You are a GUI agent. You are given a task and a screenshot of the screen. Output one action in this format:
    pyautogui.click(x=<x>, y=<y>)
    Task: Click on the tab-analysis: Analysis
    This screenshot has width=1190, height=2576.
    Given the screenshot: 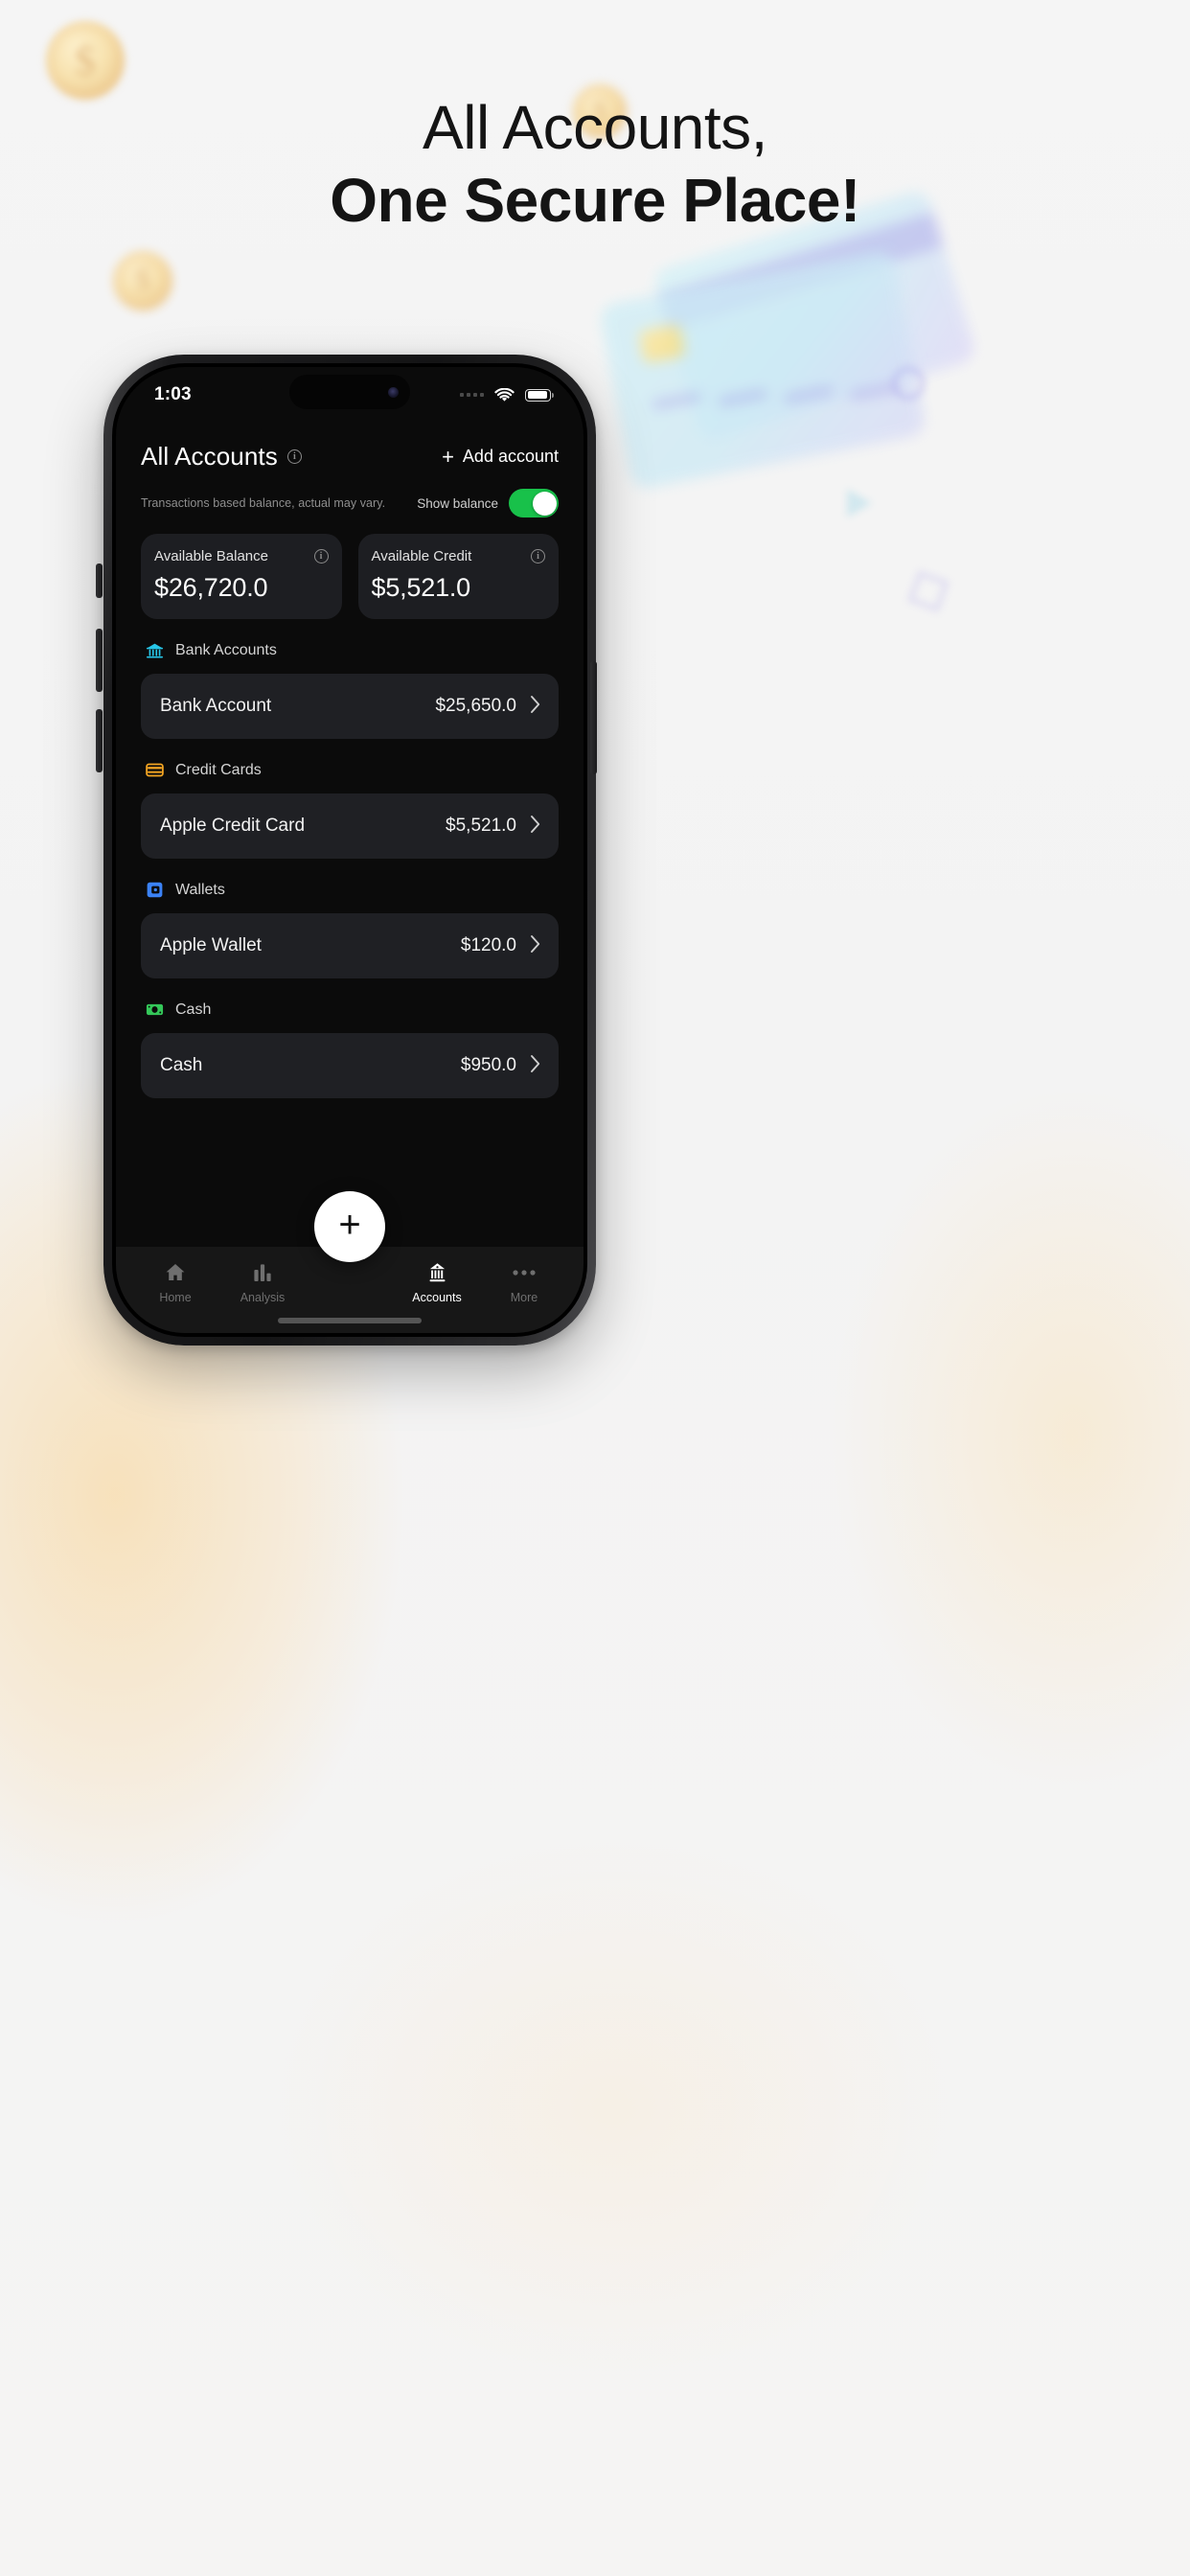 What is the action you would take?
    pyautogui.click(x=263, y=1282)
    